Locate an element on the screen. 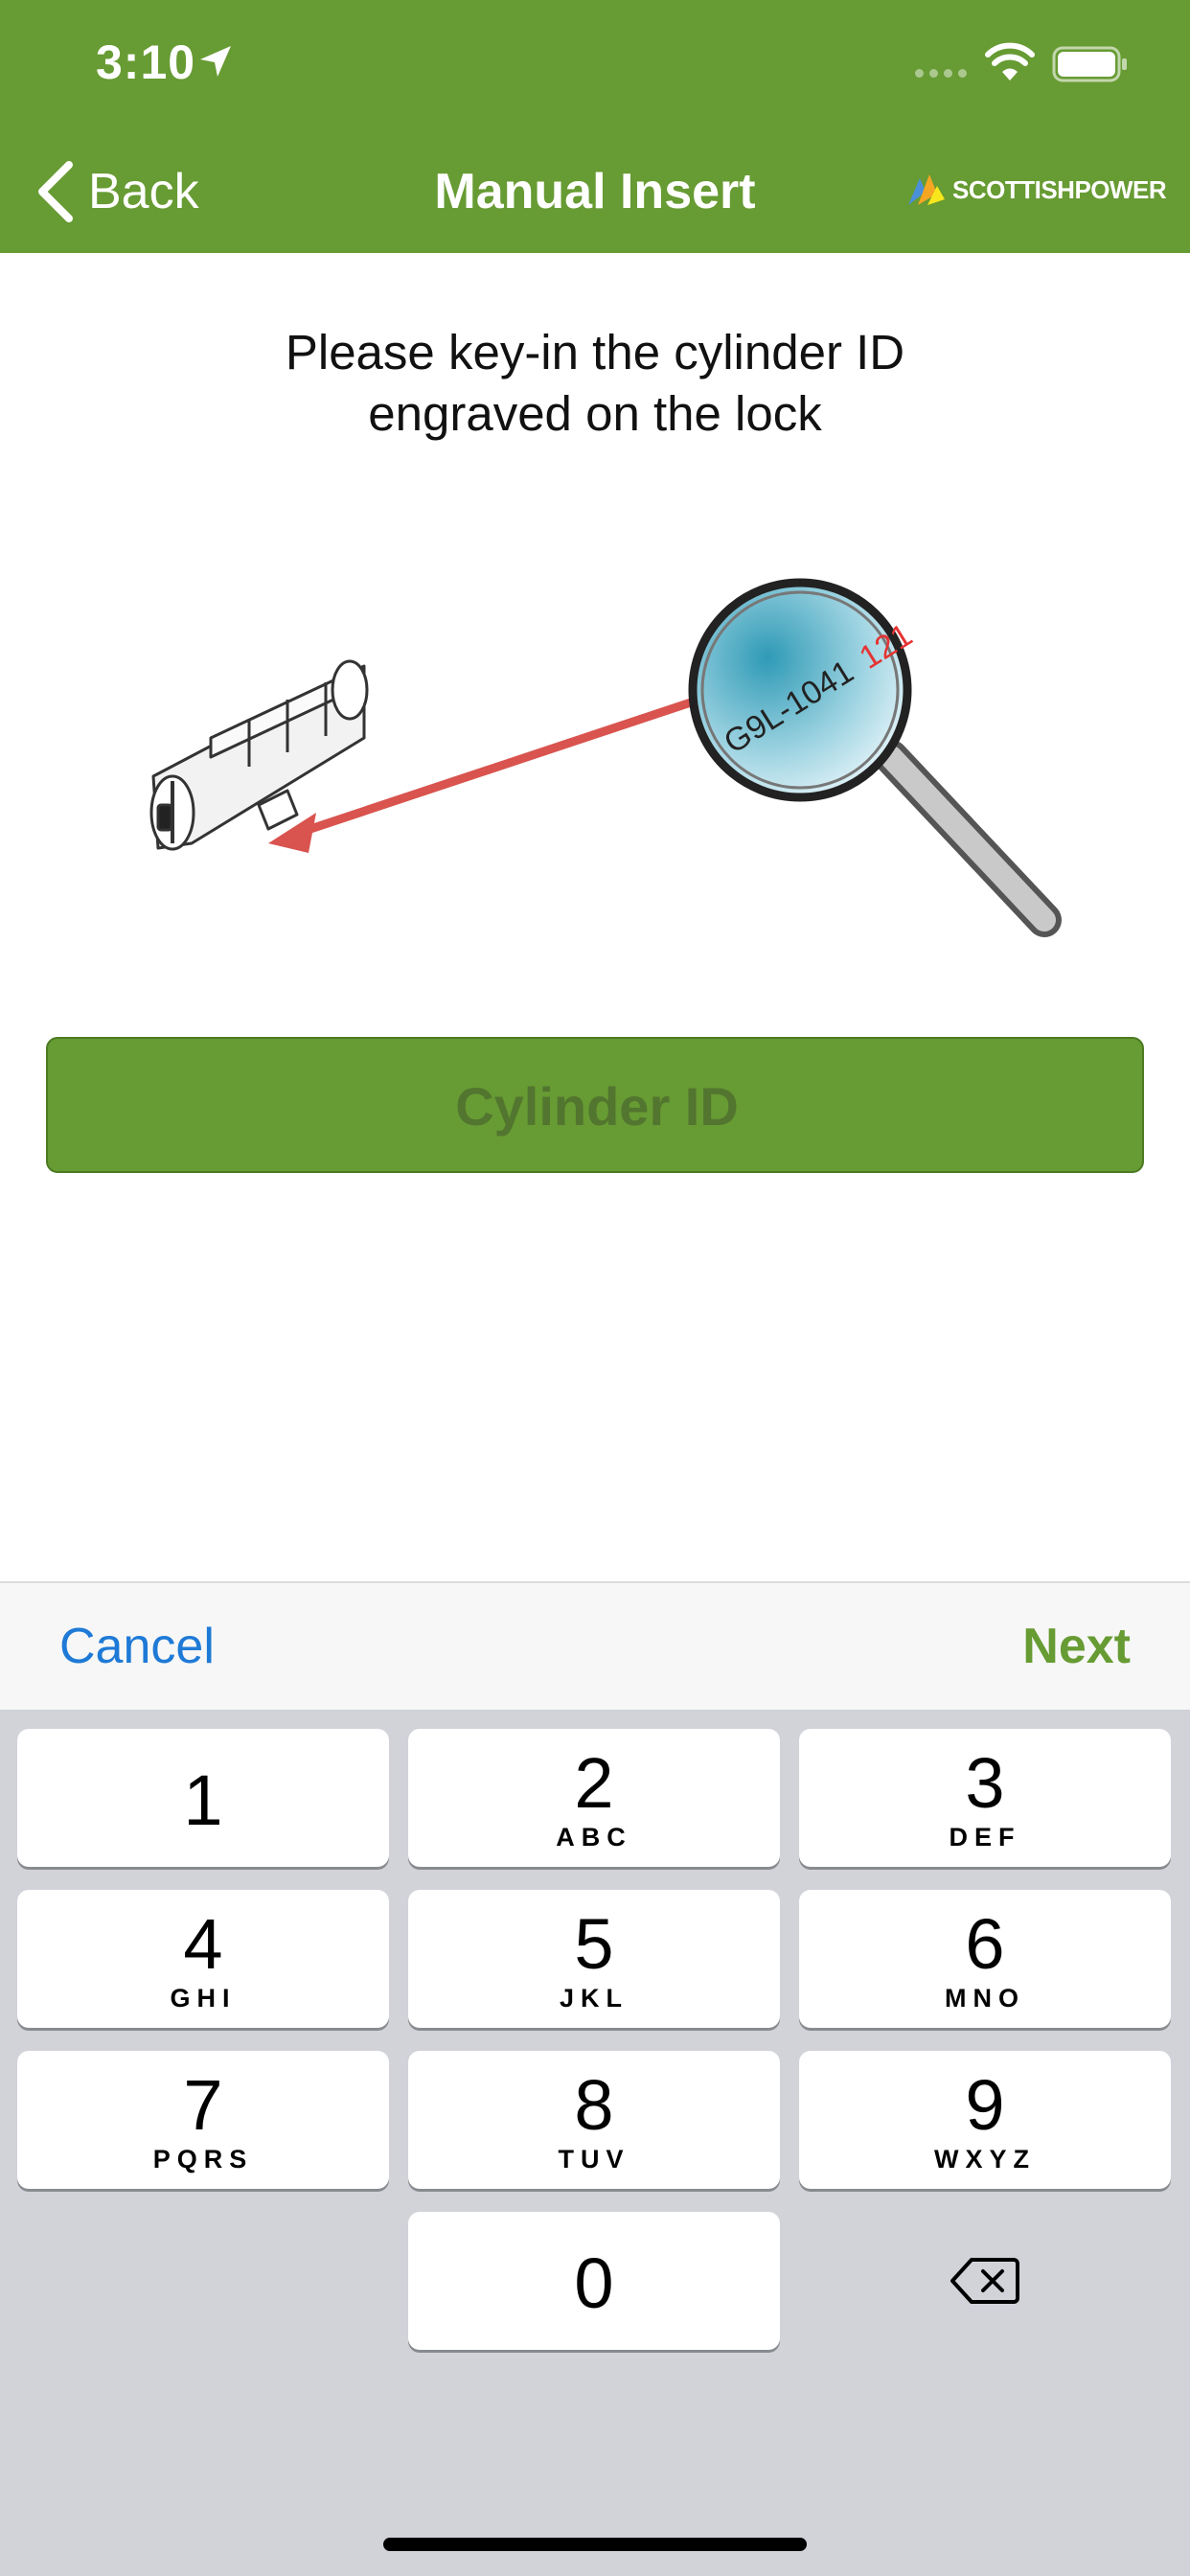  delete-key is located at coordinates (985, 2281).